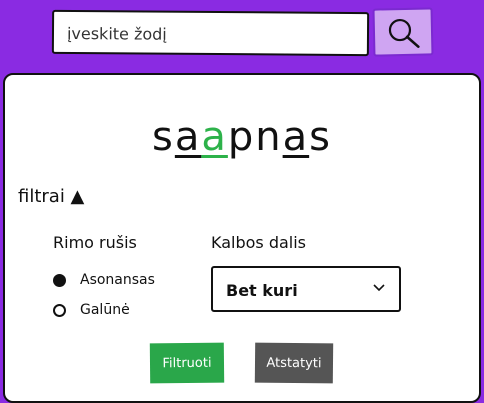 This screenshot has width=484, height=403. What do you see at coordinates (262, 290) in the screenshot?
I see `select-value: Bet kuri` at bounding box center [262, 290].